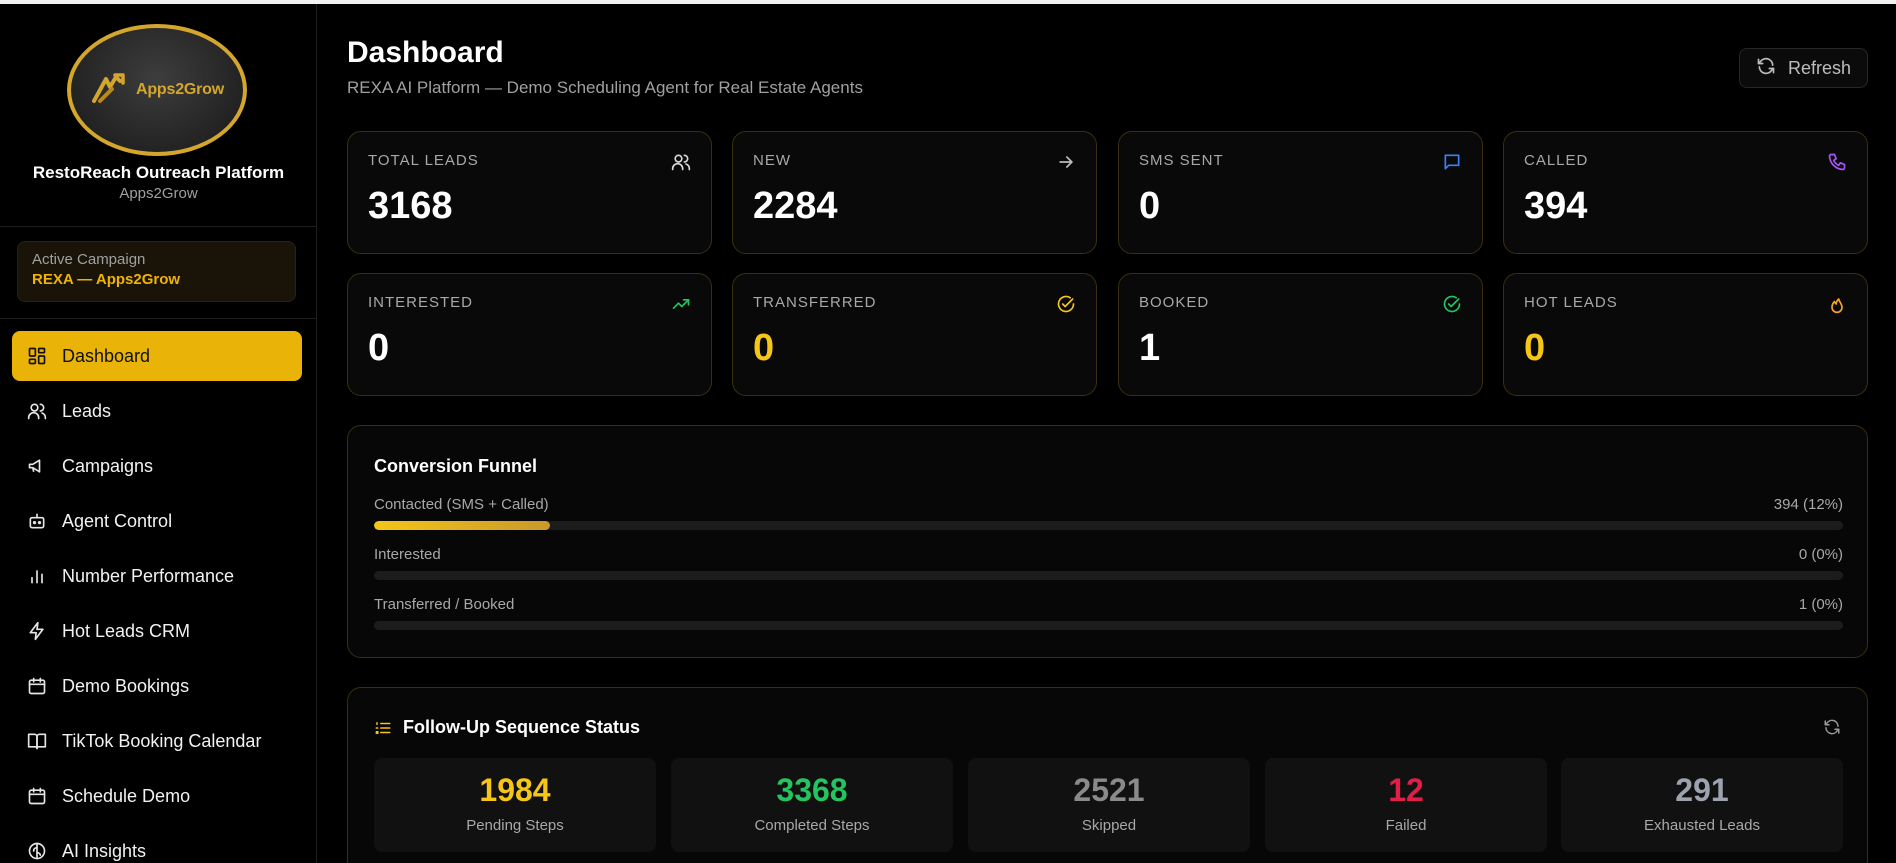 This screenshot has height=863, width=1896. Describe the element at coordinates (914, 192) in the screenshot. I see `stat-card-new: NEW 2284` at that location.